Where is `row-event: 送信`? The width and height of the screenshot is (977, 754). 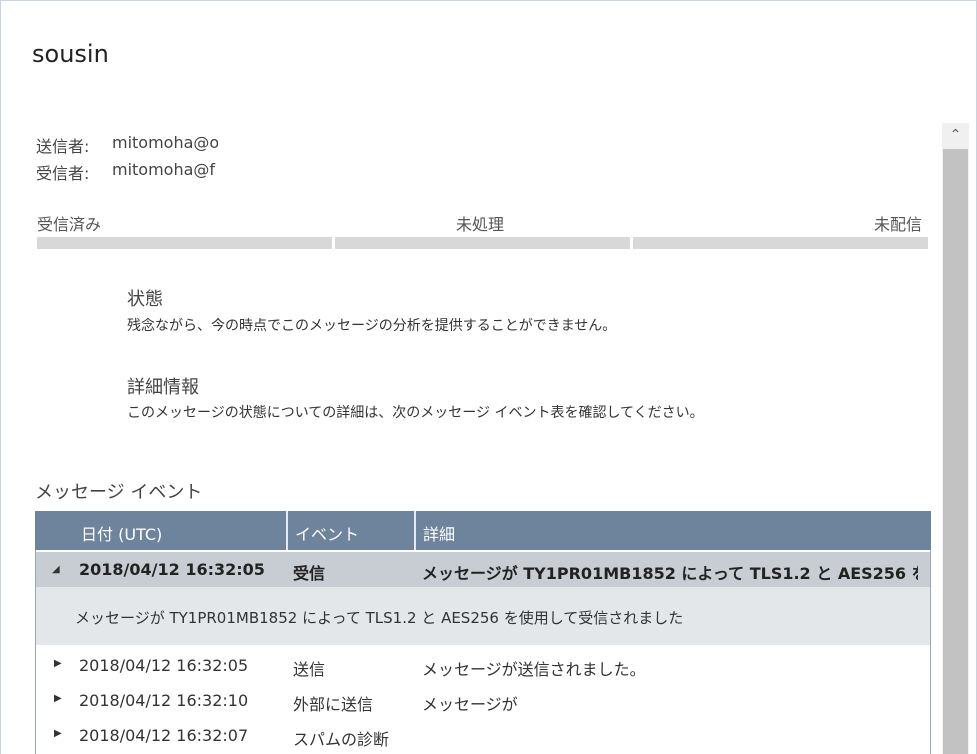
row-event: 送信 is located at coordinates (309, 669).